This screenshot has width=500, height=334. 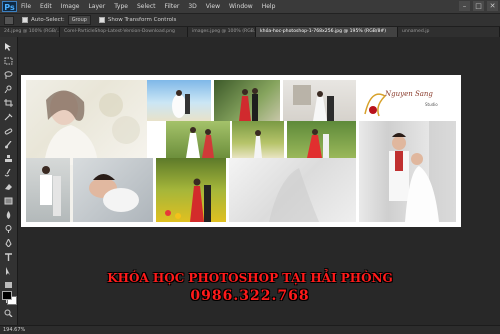 What do you see at coordinates (101, 20) in the screenshot?
I see `show-transform-checkbox` at bounding box center [101, 20].